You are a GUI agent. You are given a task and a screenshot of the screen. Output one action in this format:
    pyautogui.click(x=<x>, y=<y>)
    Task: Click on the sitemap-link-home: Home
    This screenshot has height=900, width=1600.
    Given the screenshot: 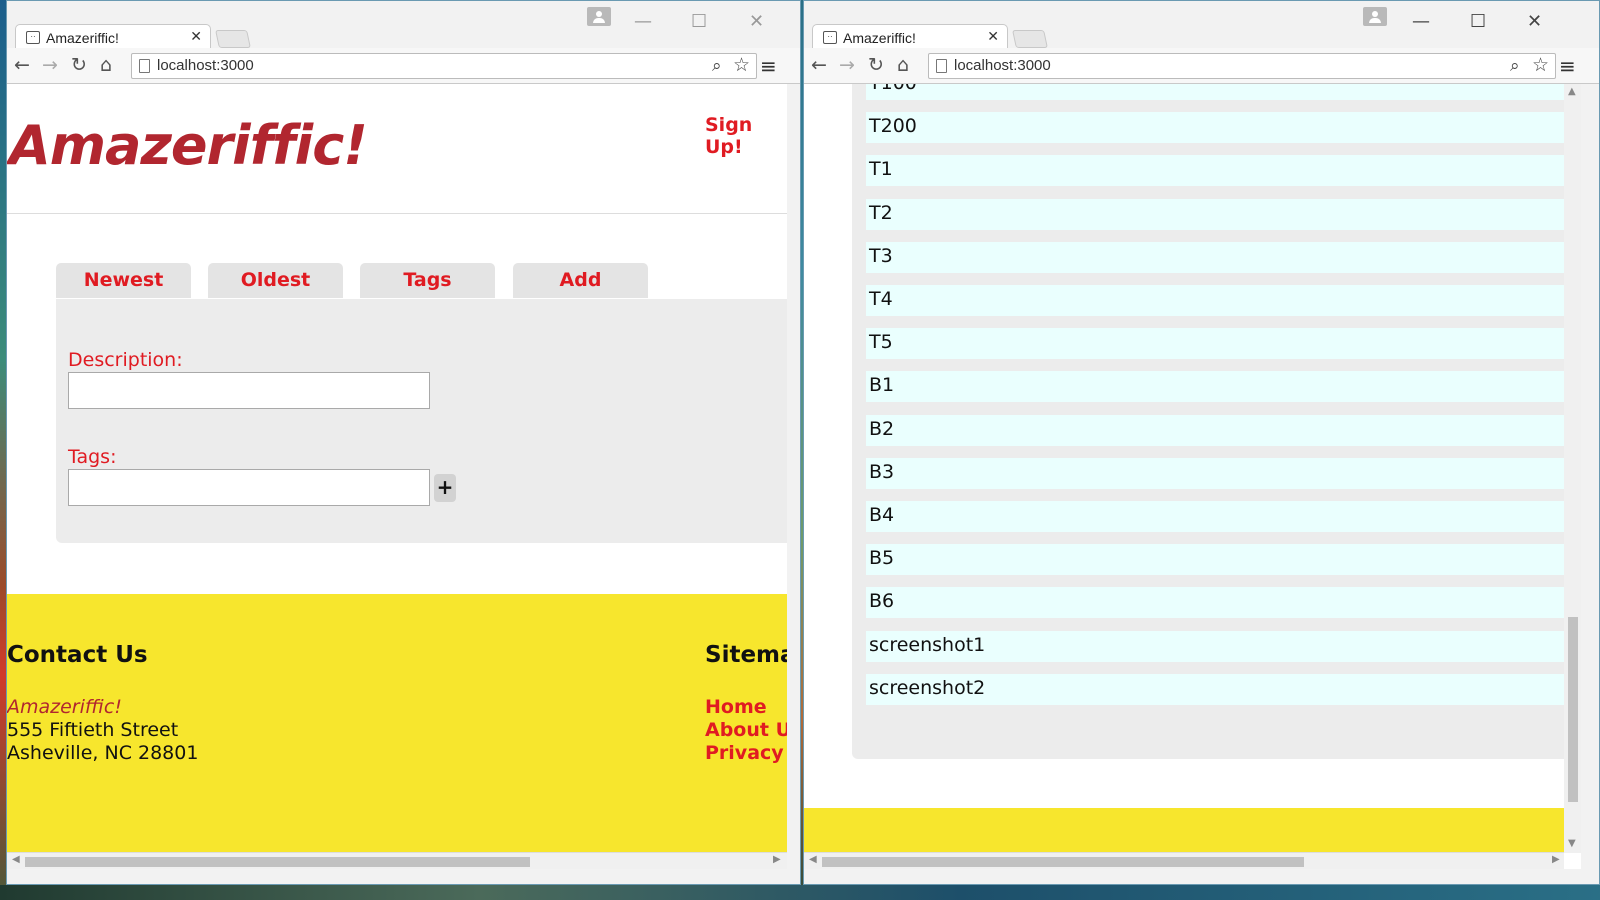 What is the action you would take?
    pyautogui.click(x=736, y=707)
    